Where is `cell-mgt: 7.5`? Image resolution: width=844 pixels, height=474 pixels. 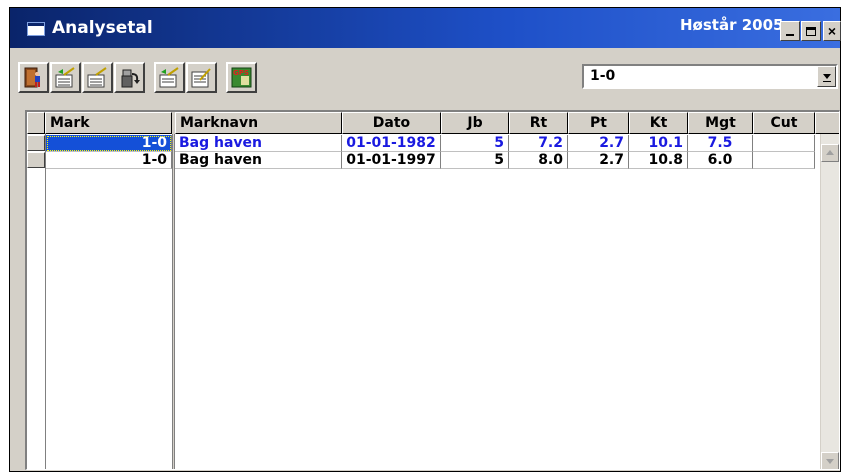 cell-mgt: 7.5 is located at coordinates (720, 143).